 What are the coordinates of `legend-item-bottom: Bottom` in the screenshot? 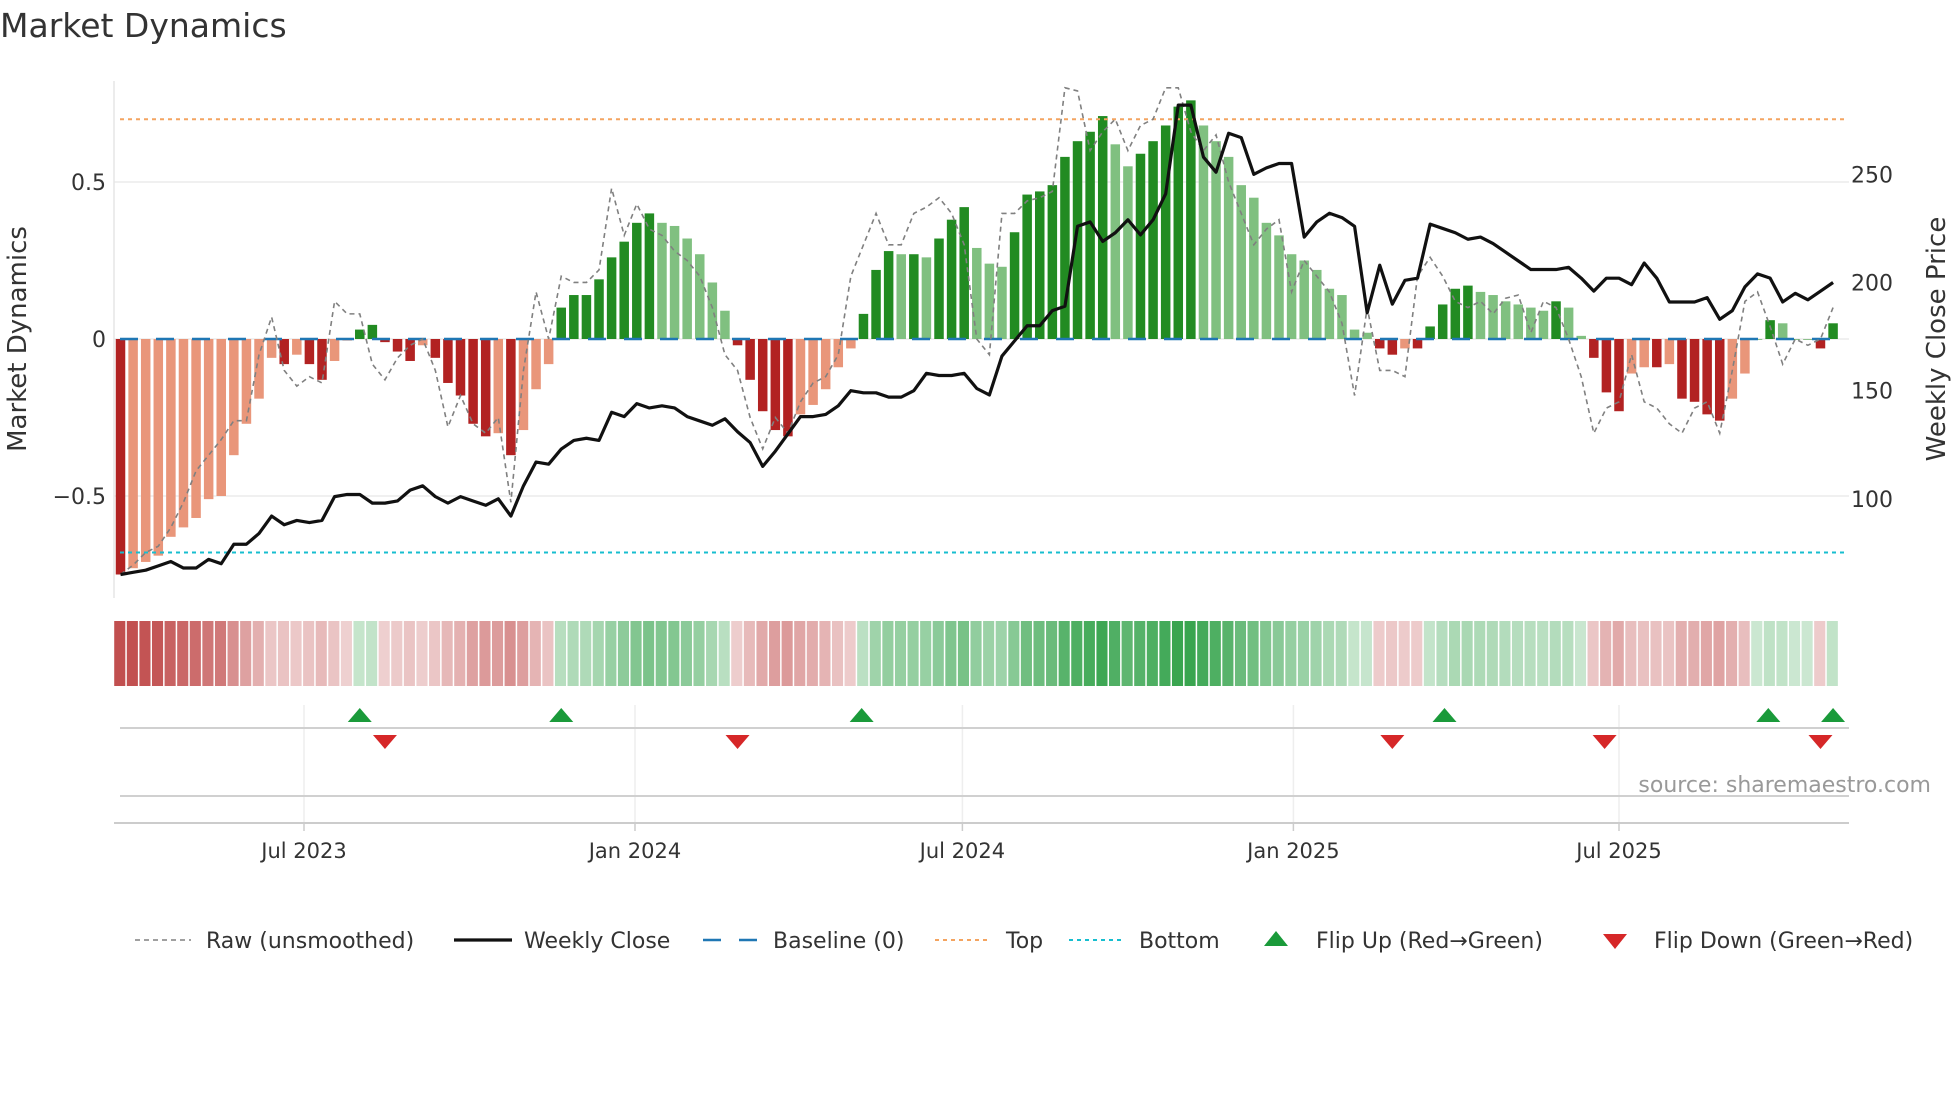 It's located at (1144, 941).